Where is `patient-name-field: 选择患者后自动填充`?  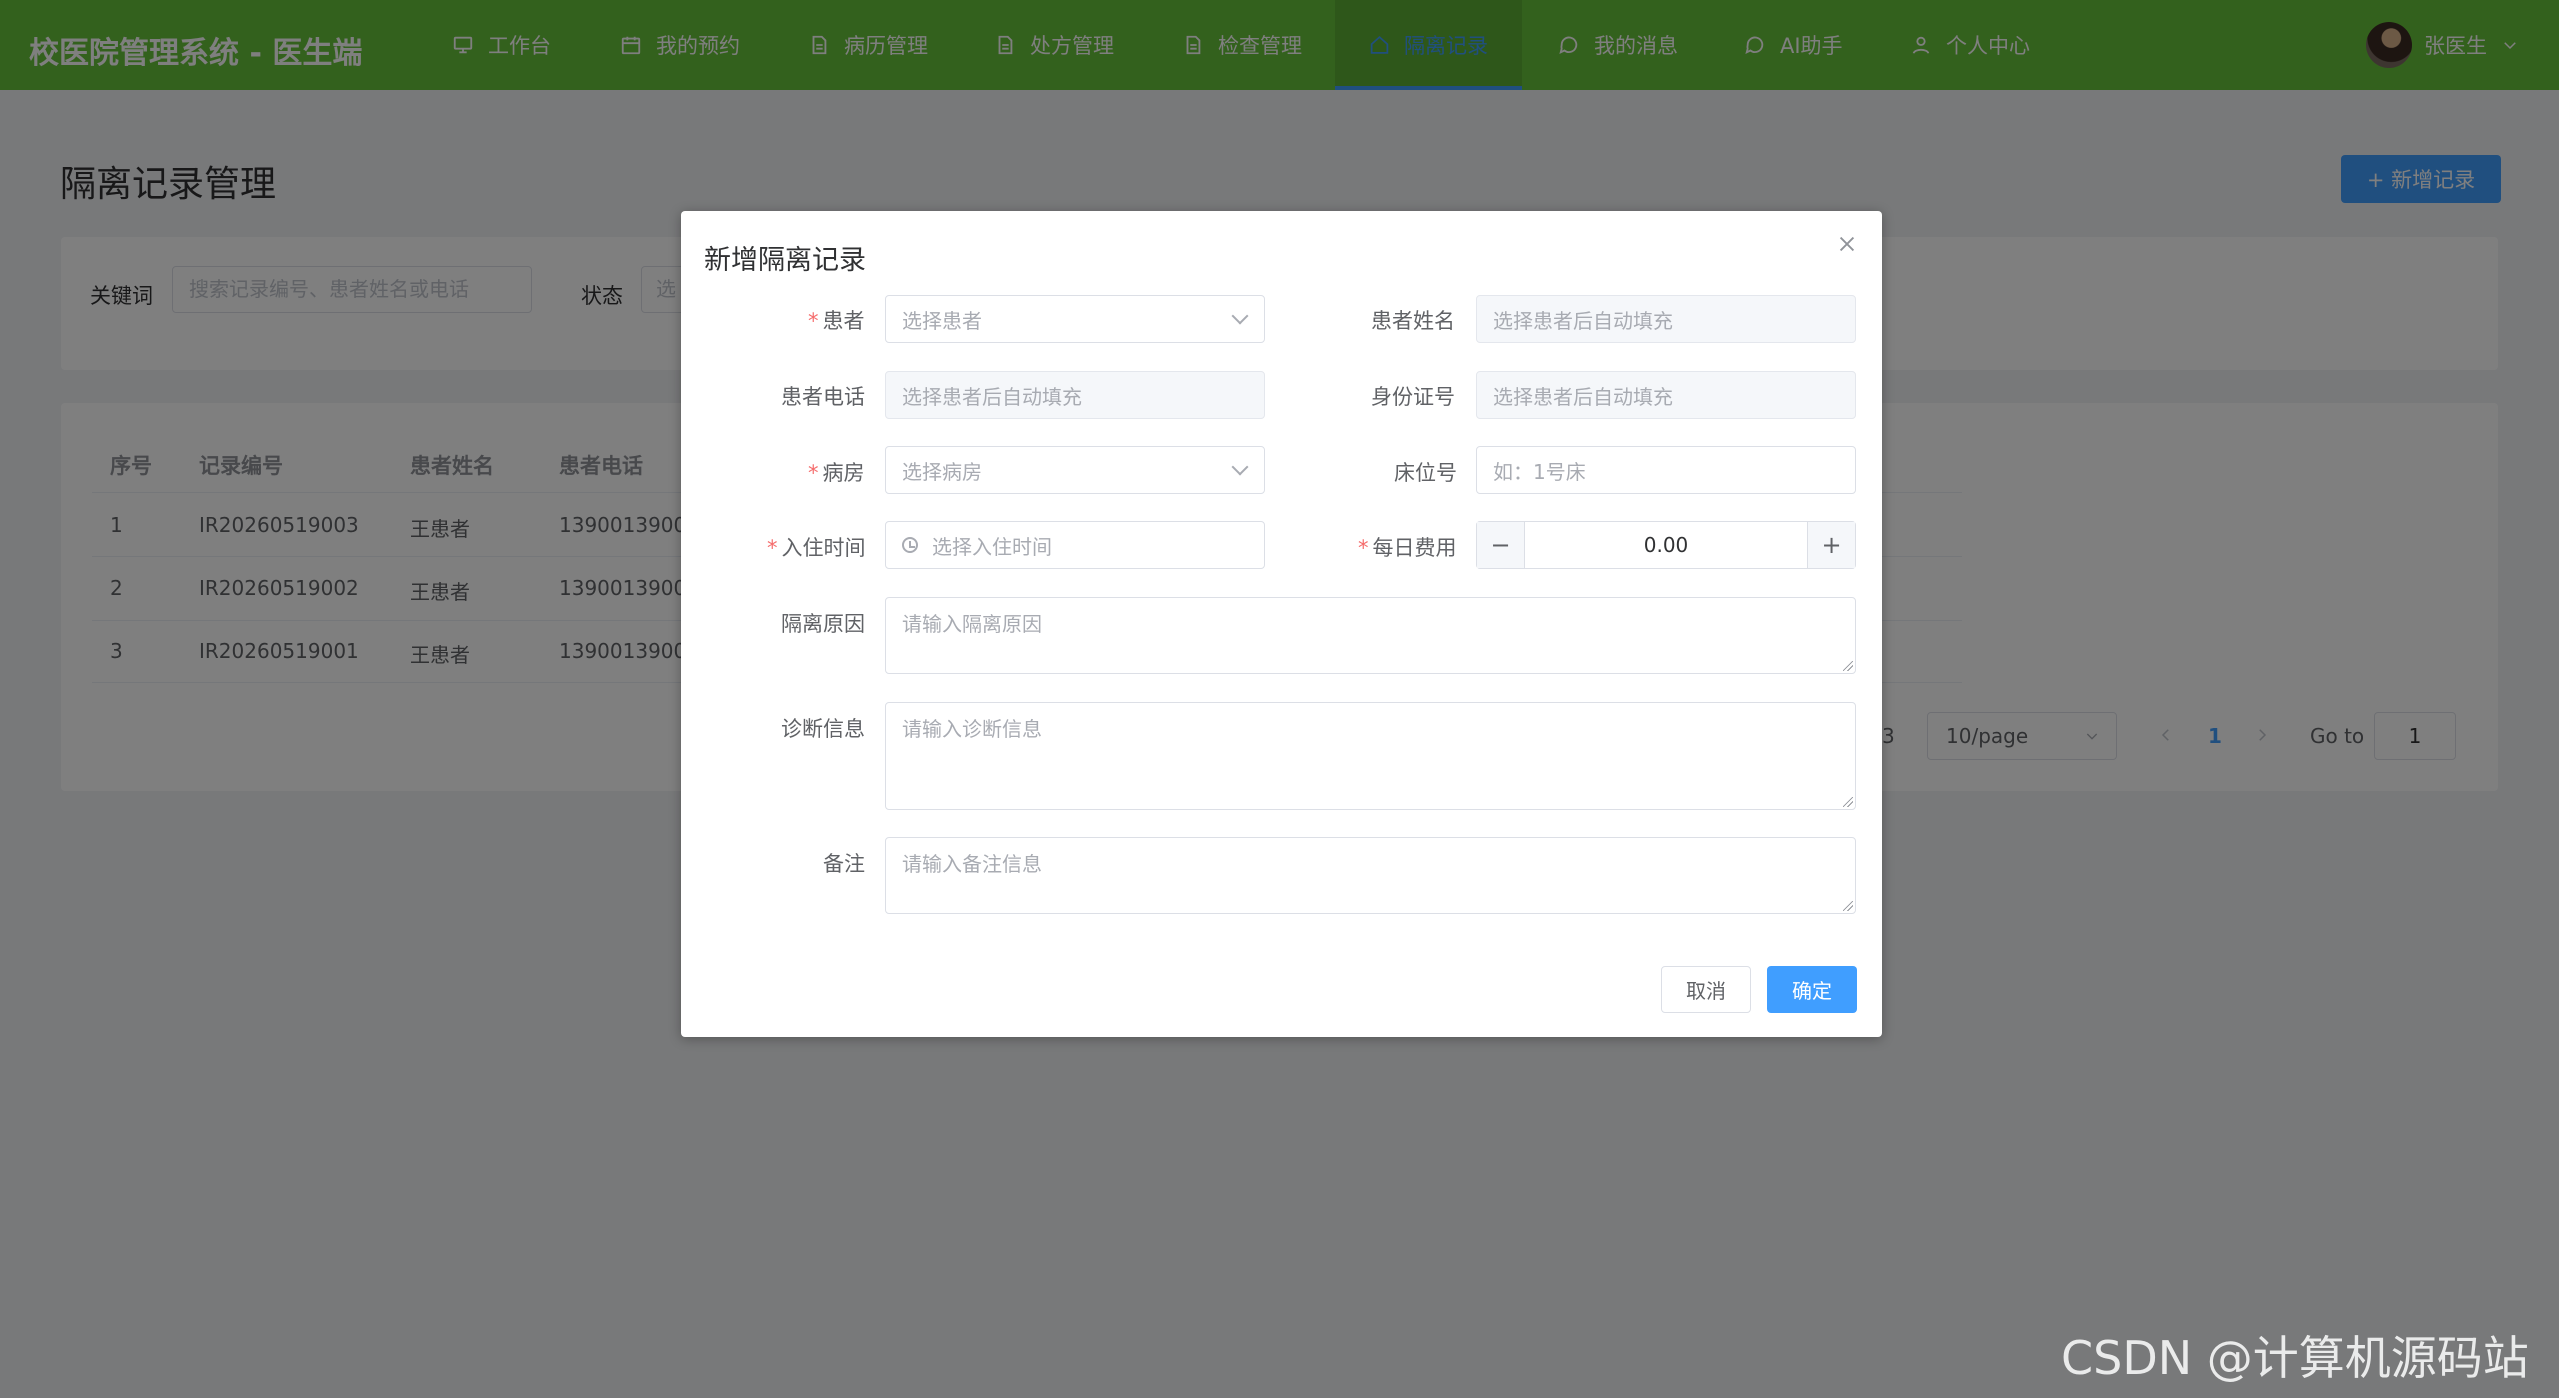
patient-name-field: 选择患者后自动填充 is located at coordinates (1666, 319).